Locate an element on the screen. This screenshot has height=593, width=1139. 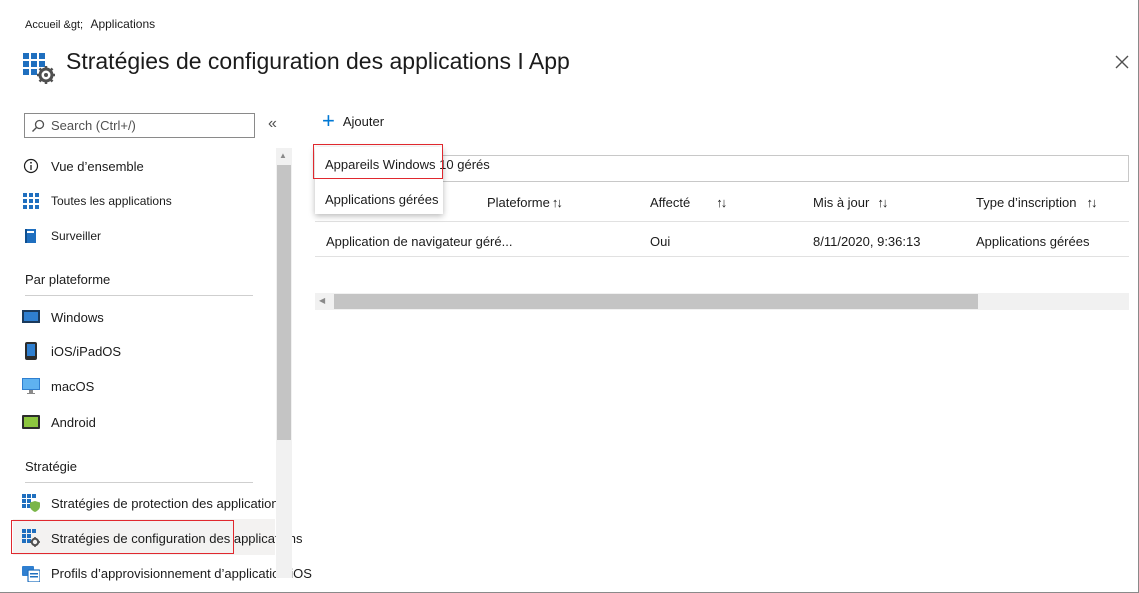
table-header-divider is located at coordinates (722, 221).